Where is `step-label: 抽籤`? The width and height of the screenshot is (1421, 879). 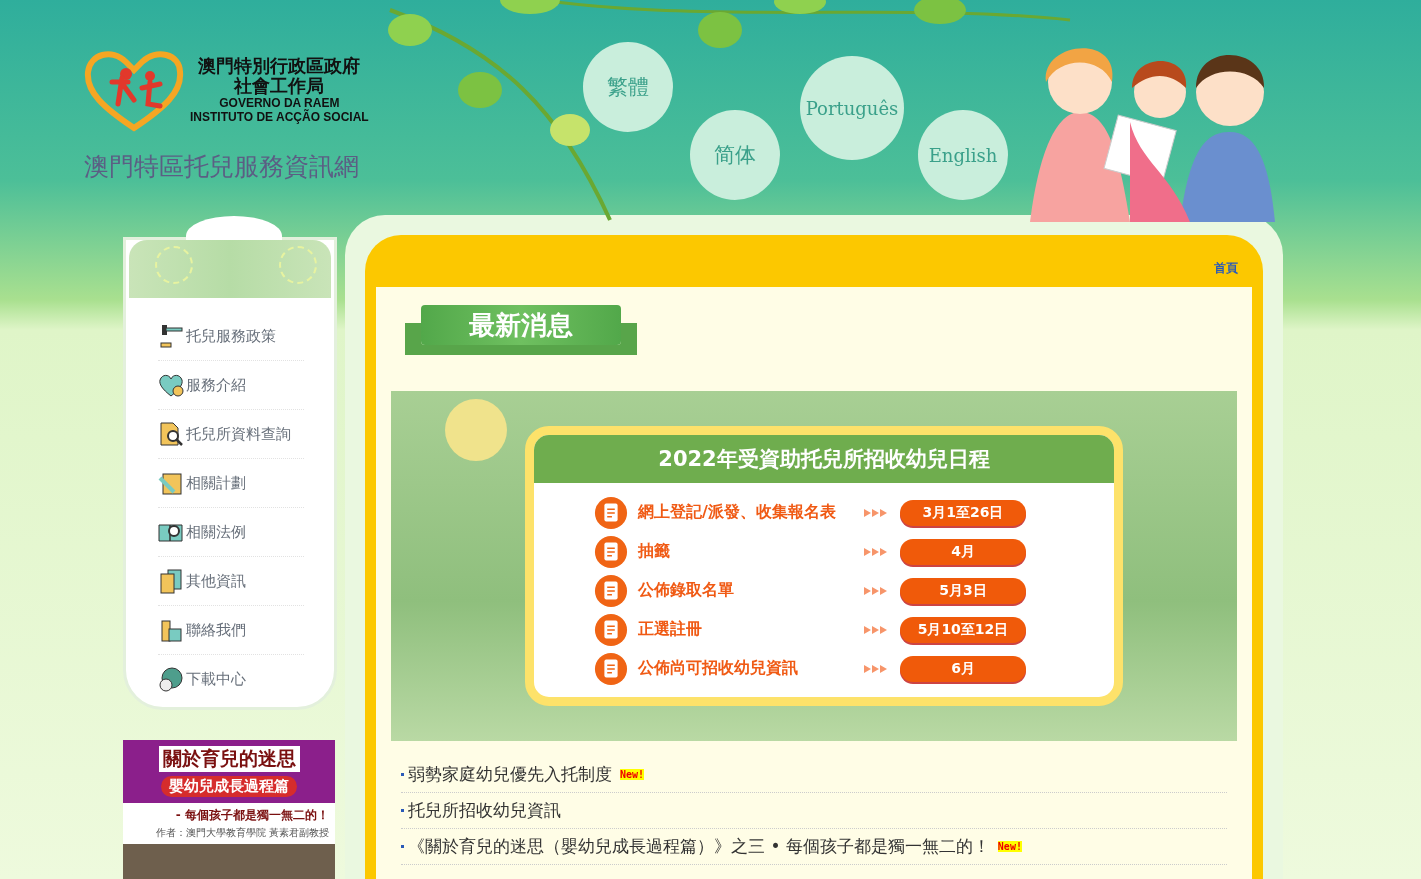 step-label: 抽籤 is located at coordinates (654, 551).